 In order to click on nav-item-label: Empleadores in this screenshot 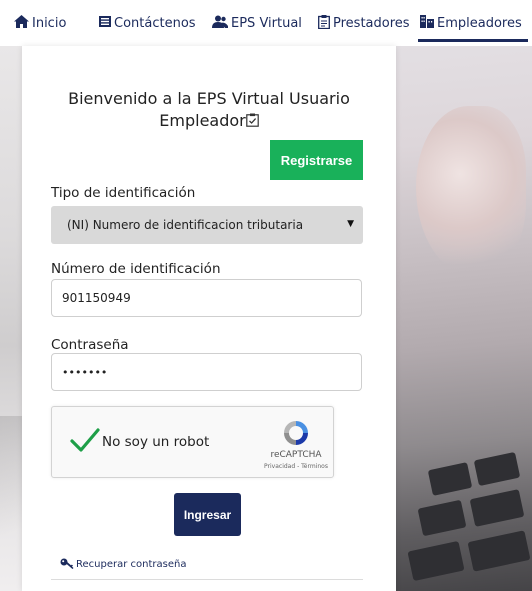, I will do `click(479, 23)`.